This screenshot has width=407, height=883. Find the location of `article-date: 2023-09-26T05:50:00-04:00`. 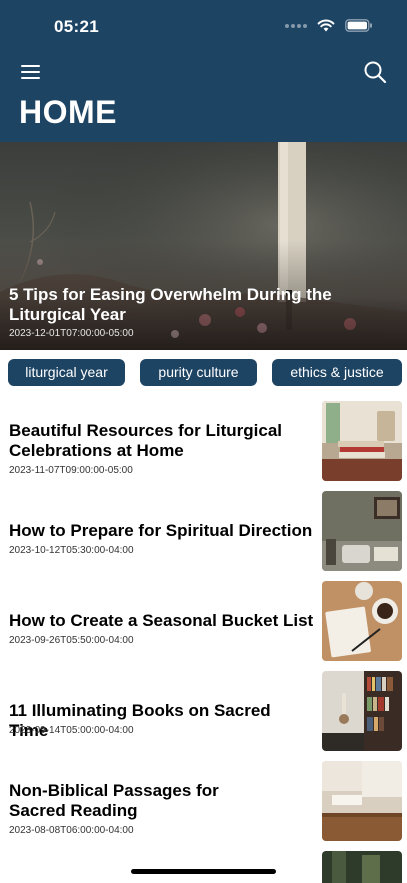

article-date: 2023-09-26T05:50:00-04:00 is located at coordinates (71, 640).